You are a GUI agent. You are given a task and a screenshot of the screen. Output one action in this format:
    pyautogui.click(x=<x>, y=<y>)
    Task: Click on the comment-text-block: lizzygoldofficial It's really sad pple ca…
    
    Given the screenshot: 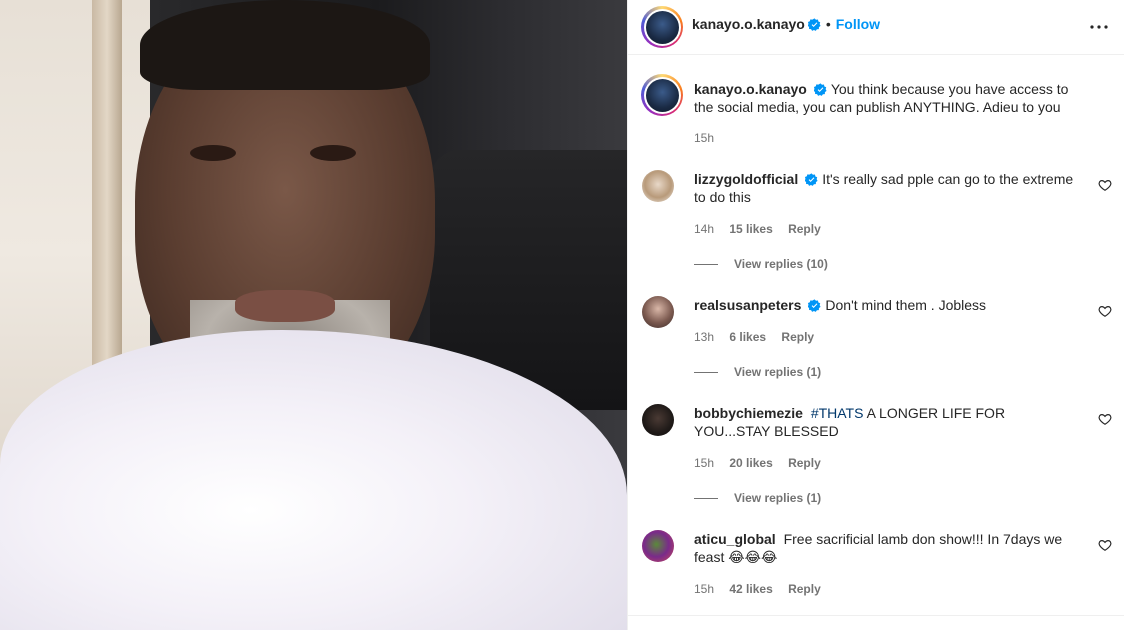 What is the action you would take?
    pyautogui.click(x=884, y=188)
    